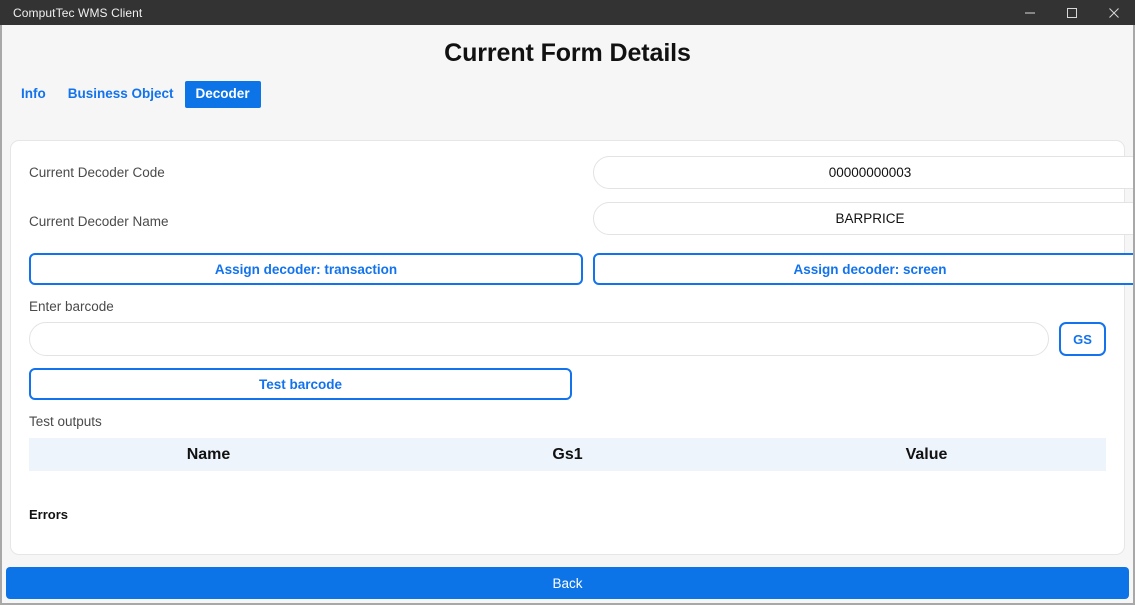 The width and height of the screenshot is (1135, 605). I want to click on tab-bar: Info Business Object Decoder, so click(567, 94).